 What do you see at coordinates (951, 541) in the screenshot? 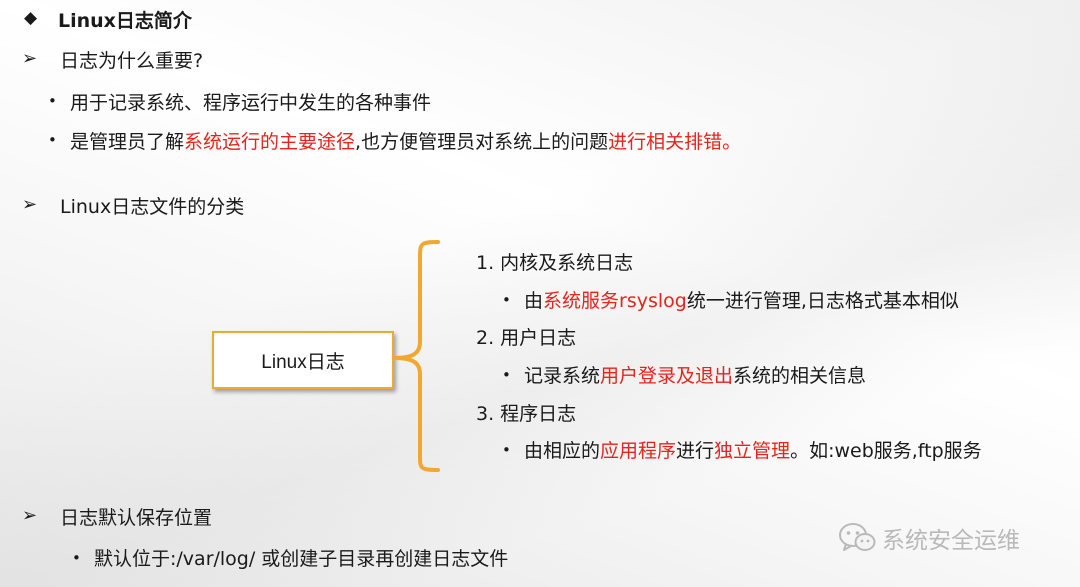
I see `watermark-text: 系统安全运维` at bounding box center [951, 541].